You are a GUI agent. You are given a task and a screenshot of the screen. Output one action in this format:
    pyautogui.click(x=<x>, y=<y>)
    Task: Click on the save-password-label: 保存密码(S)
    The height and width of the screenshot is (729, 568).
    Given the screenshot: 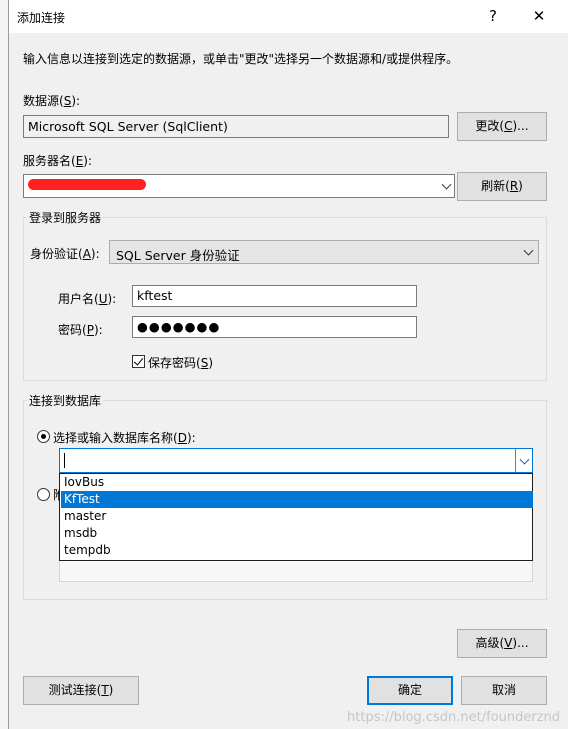 What is the action you would take?
    pyautogui.click(x=180, y=363)
    